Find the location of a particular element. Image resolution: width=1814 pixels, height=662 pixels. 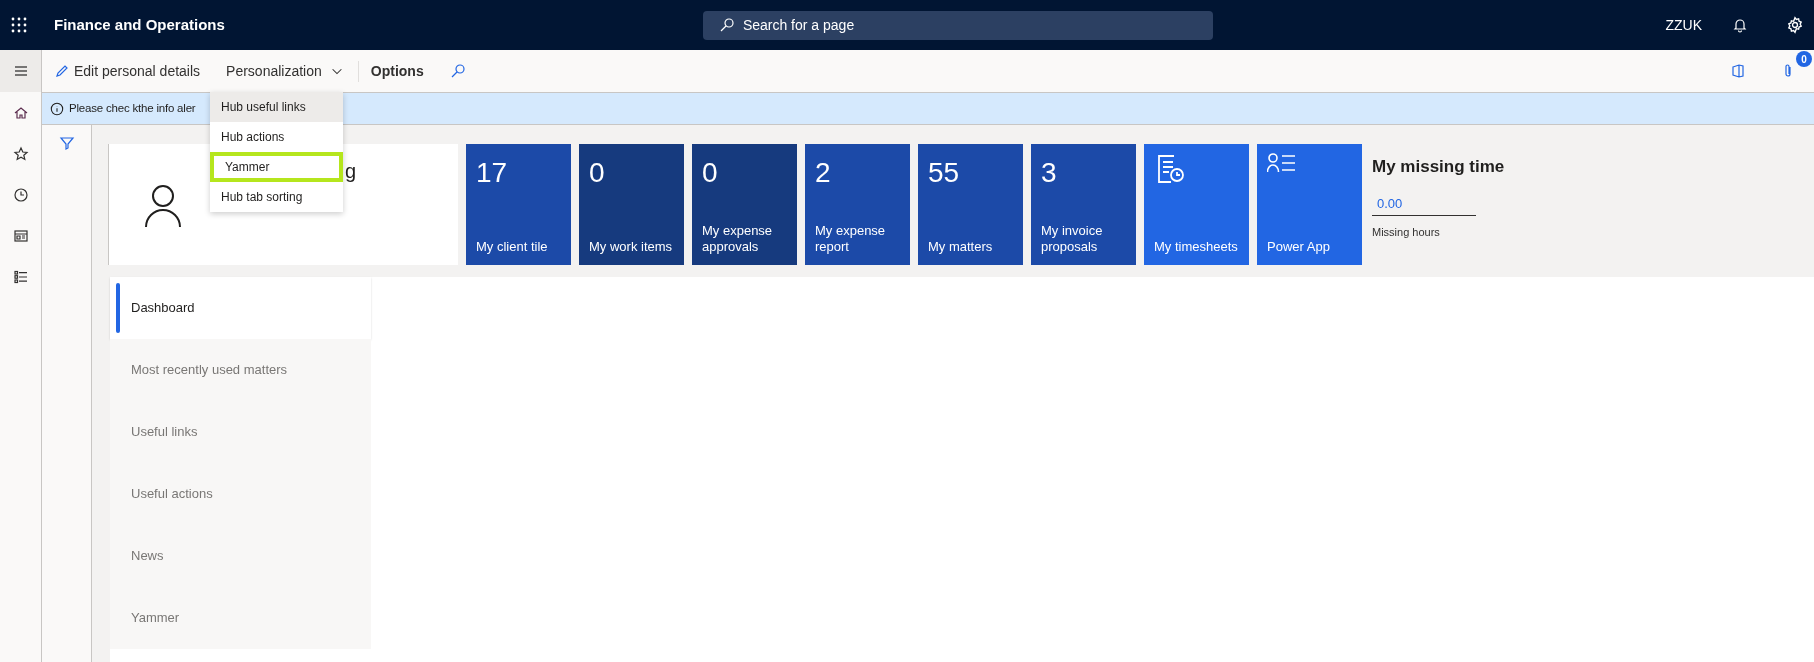

menu-button is located at coordinates (20, 71).